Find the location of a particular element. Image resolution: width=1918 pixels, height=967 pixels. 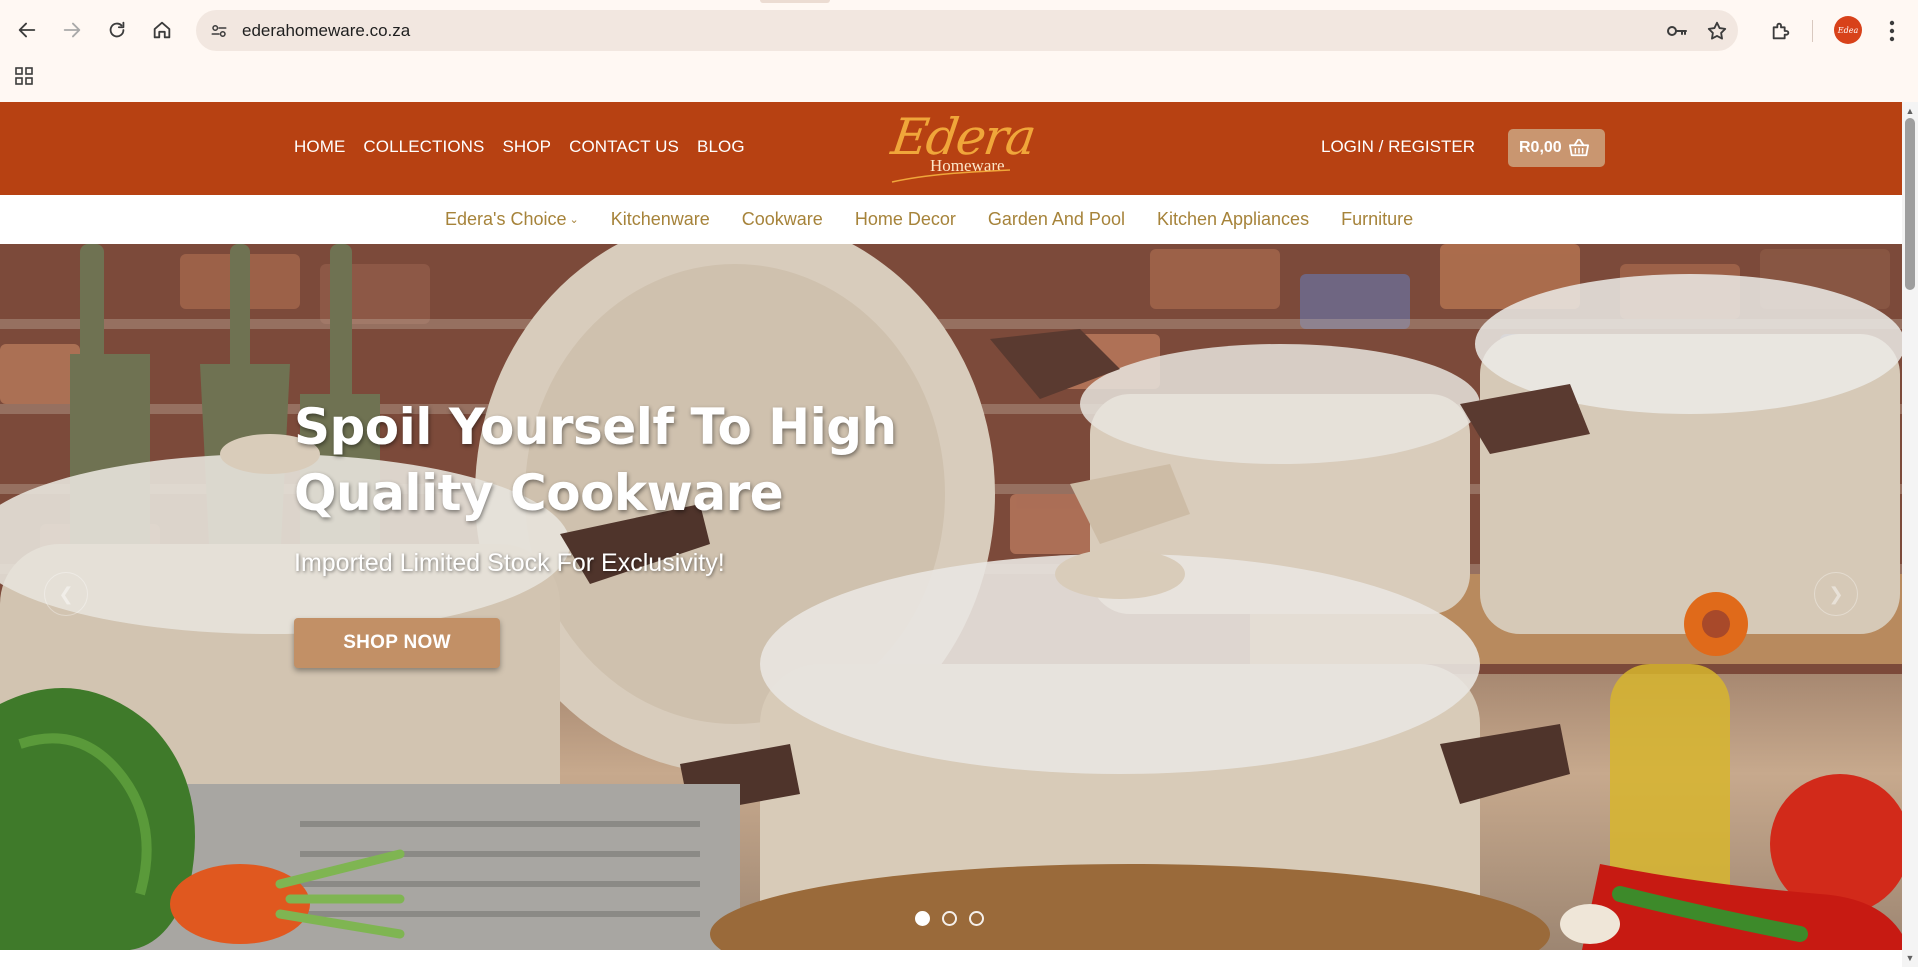

category-ederas-choice: Edera's Choice ⌄ is located at coordinates (512, 219).